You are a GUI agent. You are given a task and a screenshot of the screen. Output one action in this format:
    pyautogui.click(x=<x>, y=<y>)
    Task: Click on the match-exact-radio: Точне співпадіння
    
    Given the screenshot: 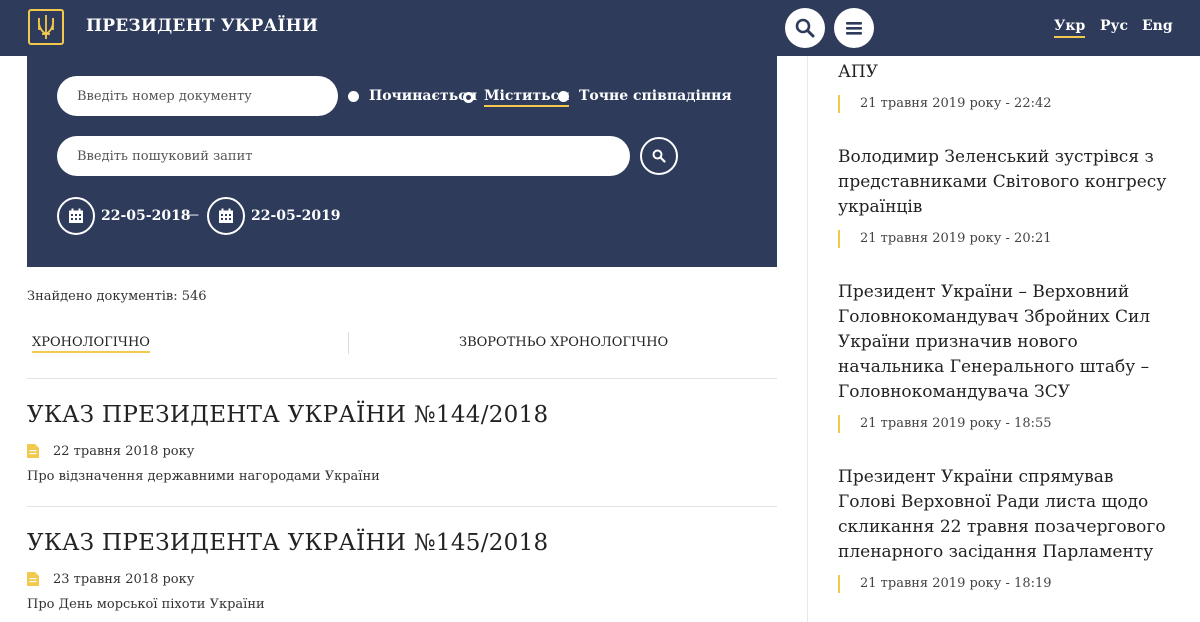 What is the action you would take?
    pyautogui.click(x=645, y=96)
    